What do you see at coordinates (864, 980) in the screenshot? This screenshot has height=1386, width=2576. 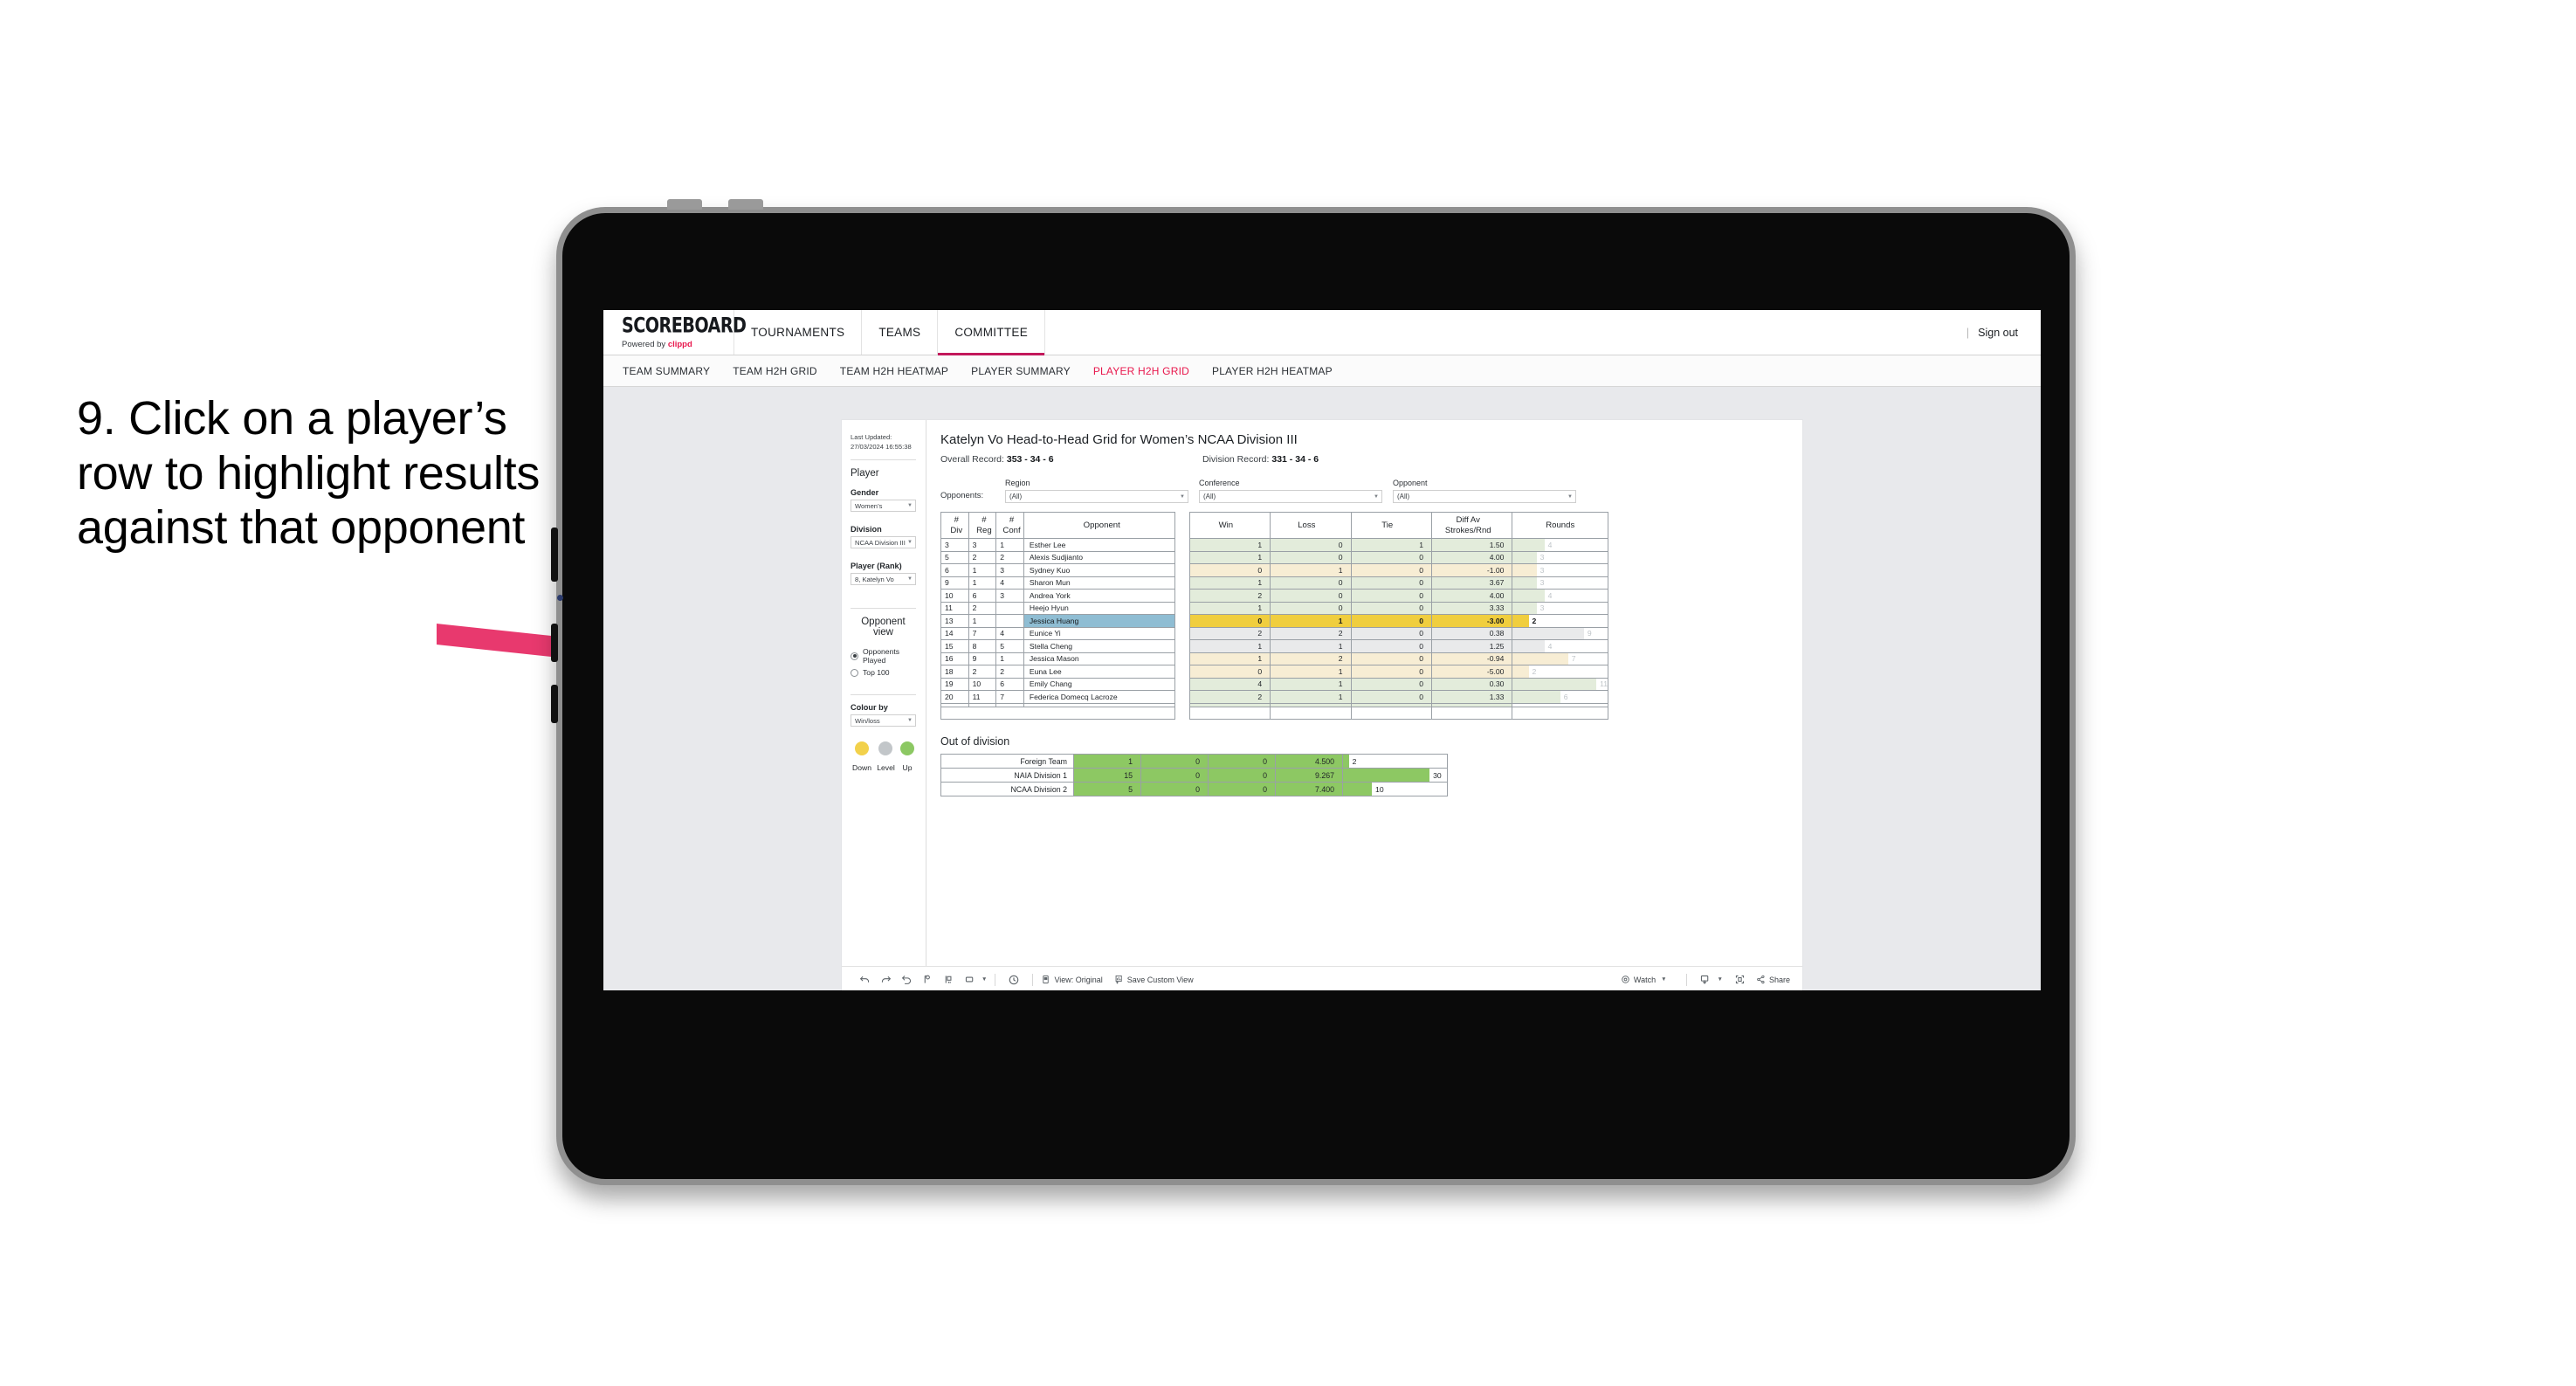 I see `undo-icon` at bounding box center [864, 980].